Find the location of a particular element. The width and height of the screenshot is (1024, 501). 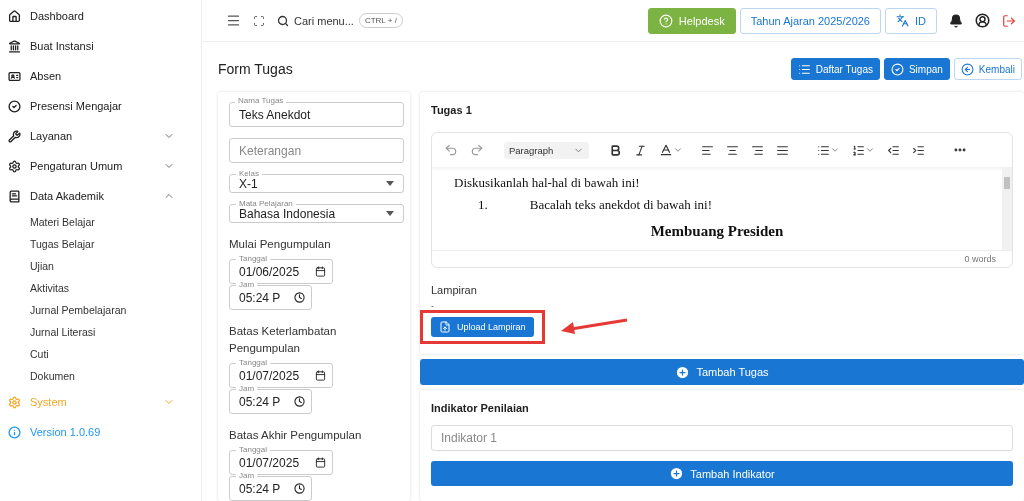

sidebar-subitem: Jurnal Literasi is located at coordinates (100, 332).